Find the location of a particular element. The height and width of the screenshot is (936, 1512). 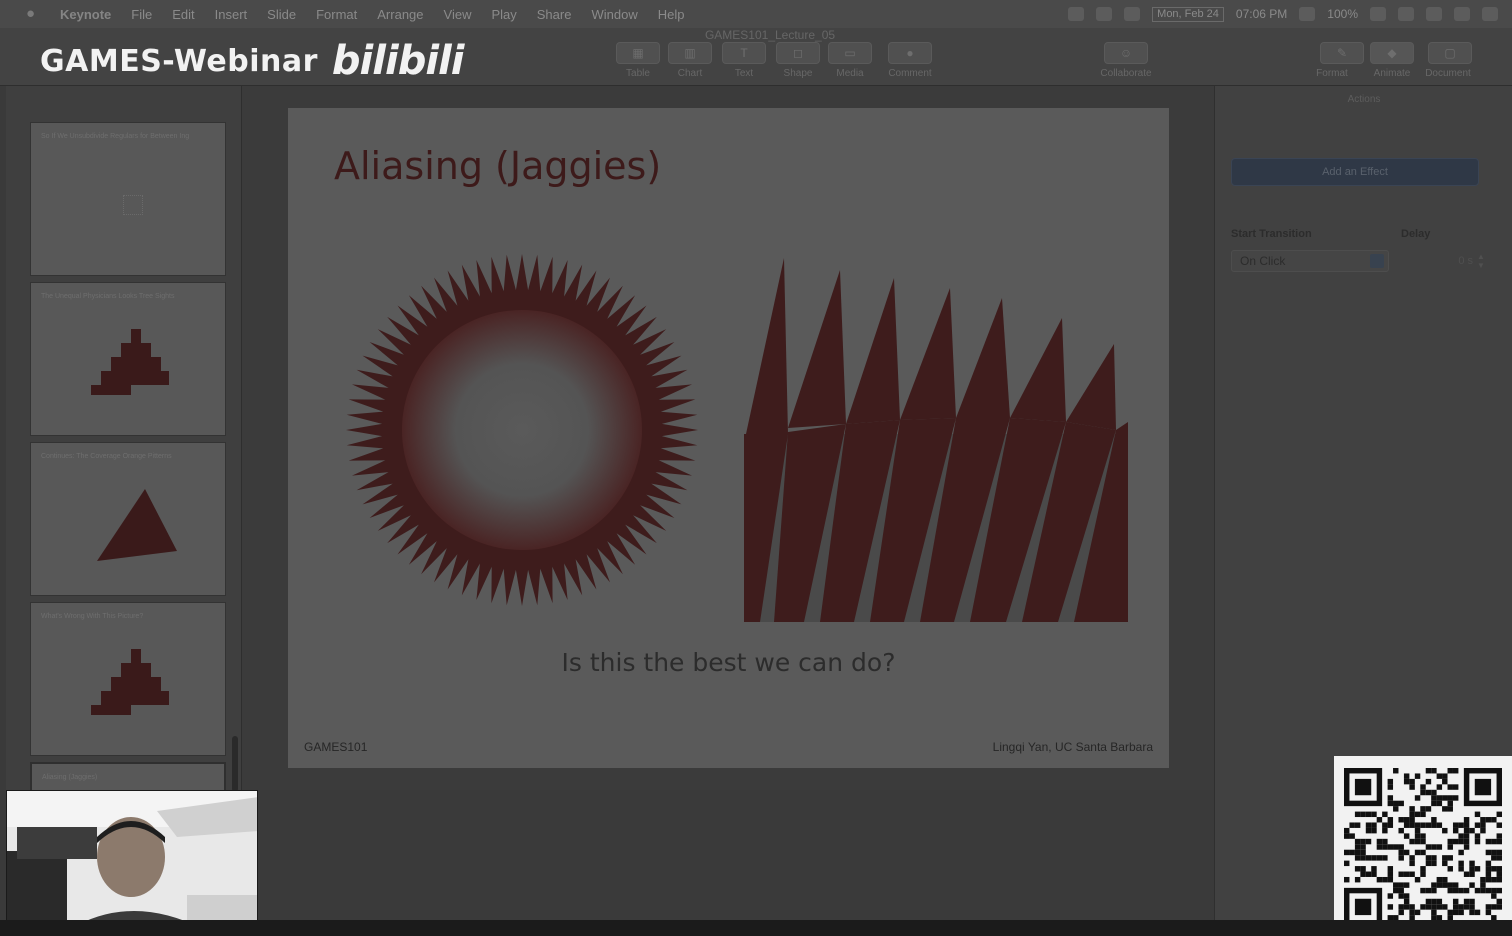

menu-file: File is located at coordinates (141, 14).